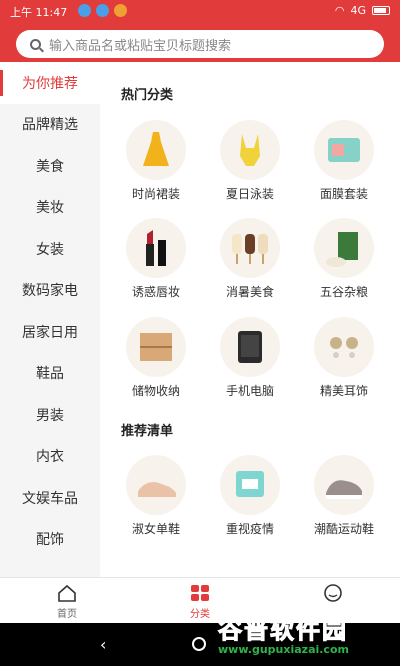 The image size is (400, 666). I want to click on lipstick-icon, so click(156, 248).